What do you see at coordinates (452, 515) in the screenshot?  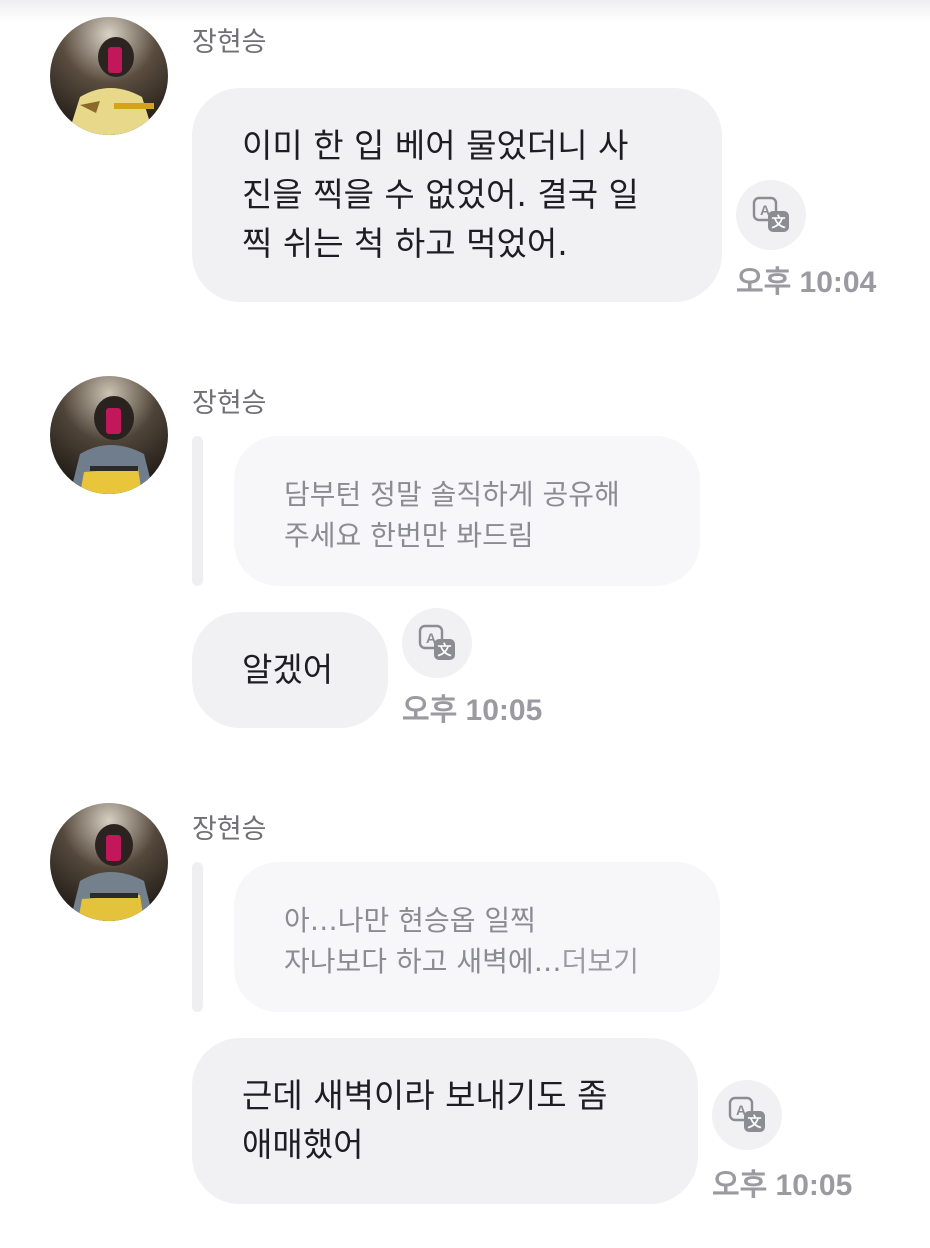 I see `quoted-text: 담부턴 정말 솔직하게 공유해 주세요 한번만 봐드림` at bounding box center [452, 515].